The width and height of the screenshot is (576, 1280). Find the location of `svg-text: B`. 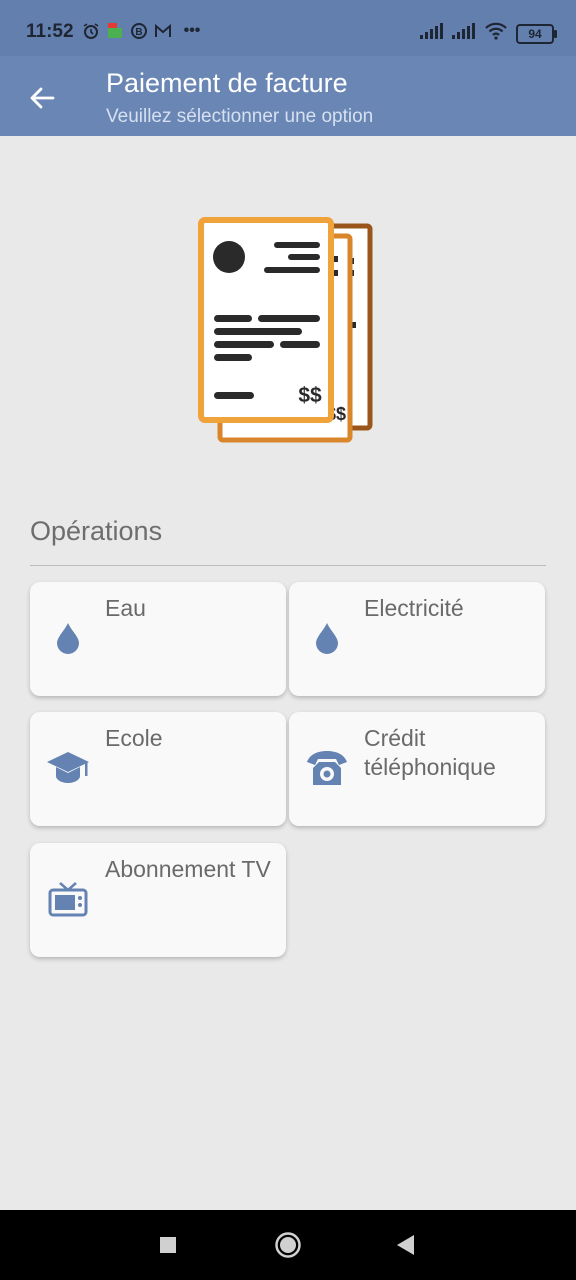

svg-text: B is located at coordinates (138, 32).